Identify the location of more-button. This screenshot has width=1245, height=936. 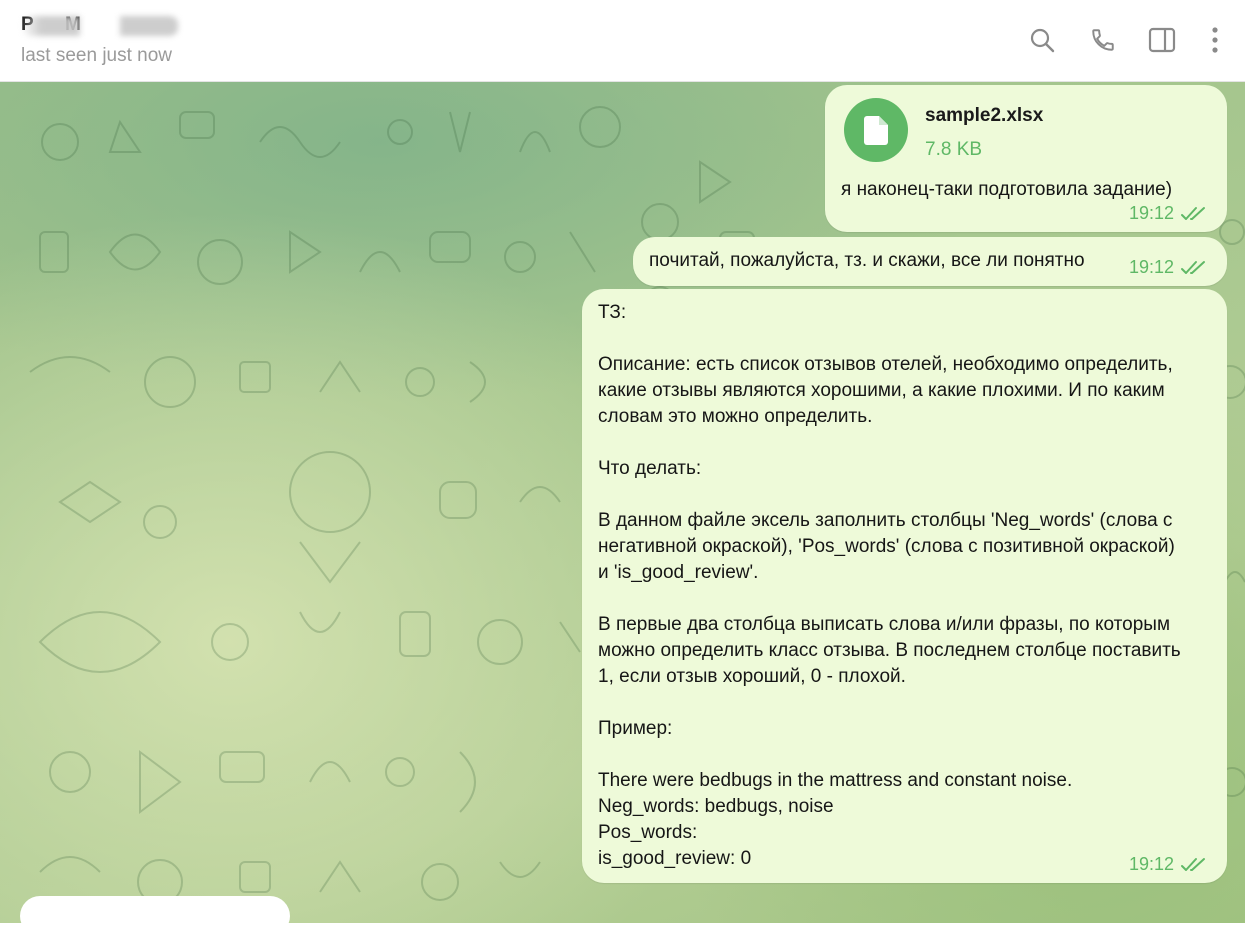
(1215, 40).